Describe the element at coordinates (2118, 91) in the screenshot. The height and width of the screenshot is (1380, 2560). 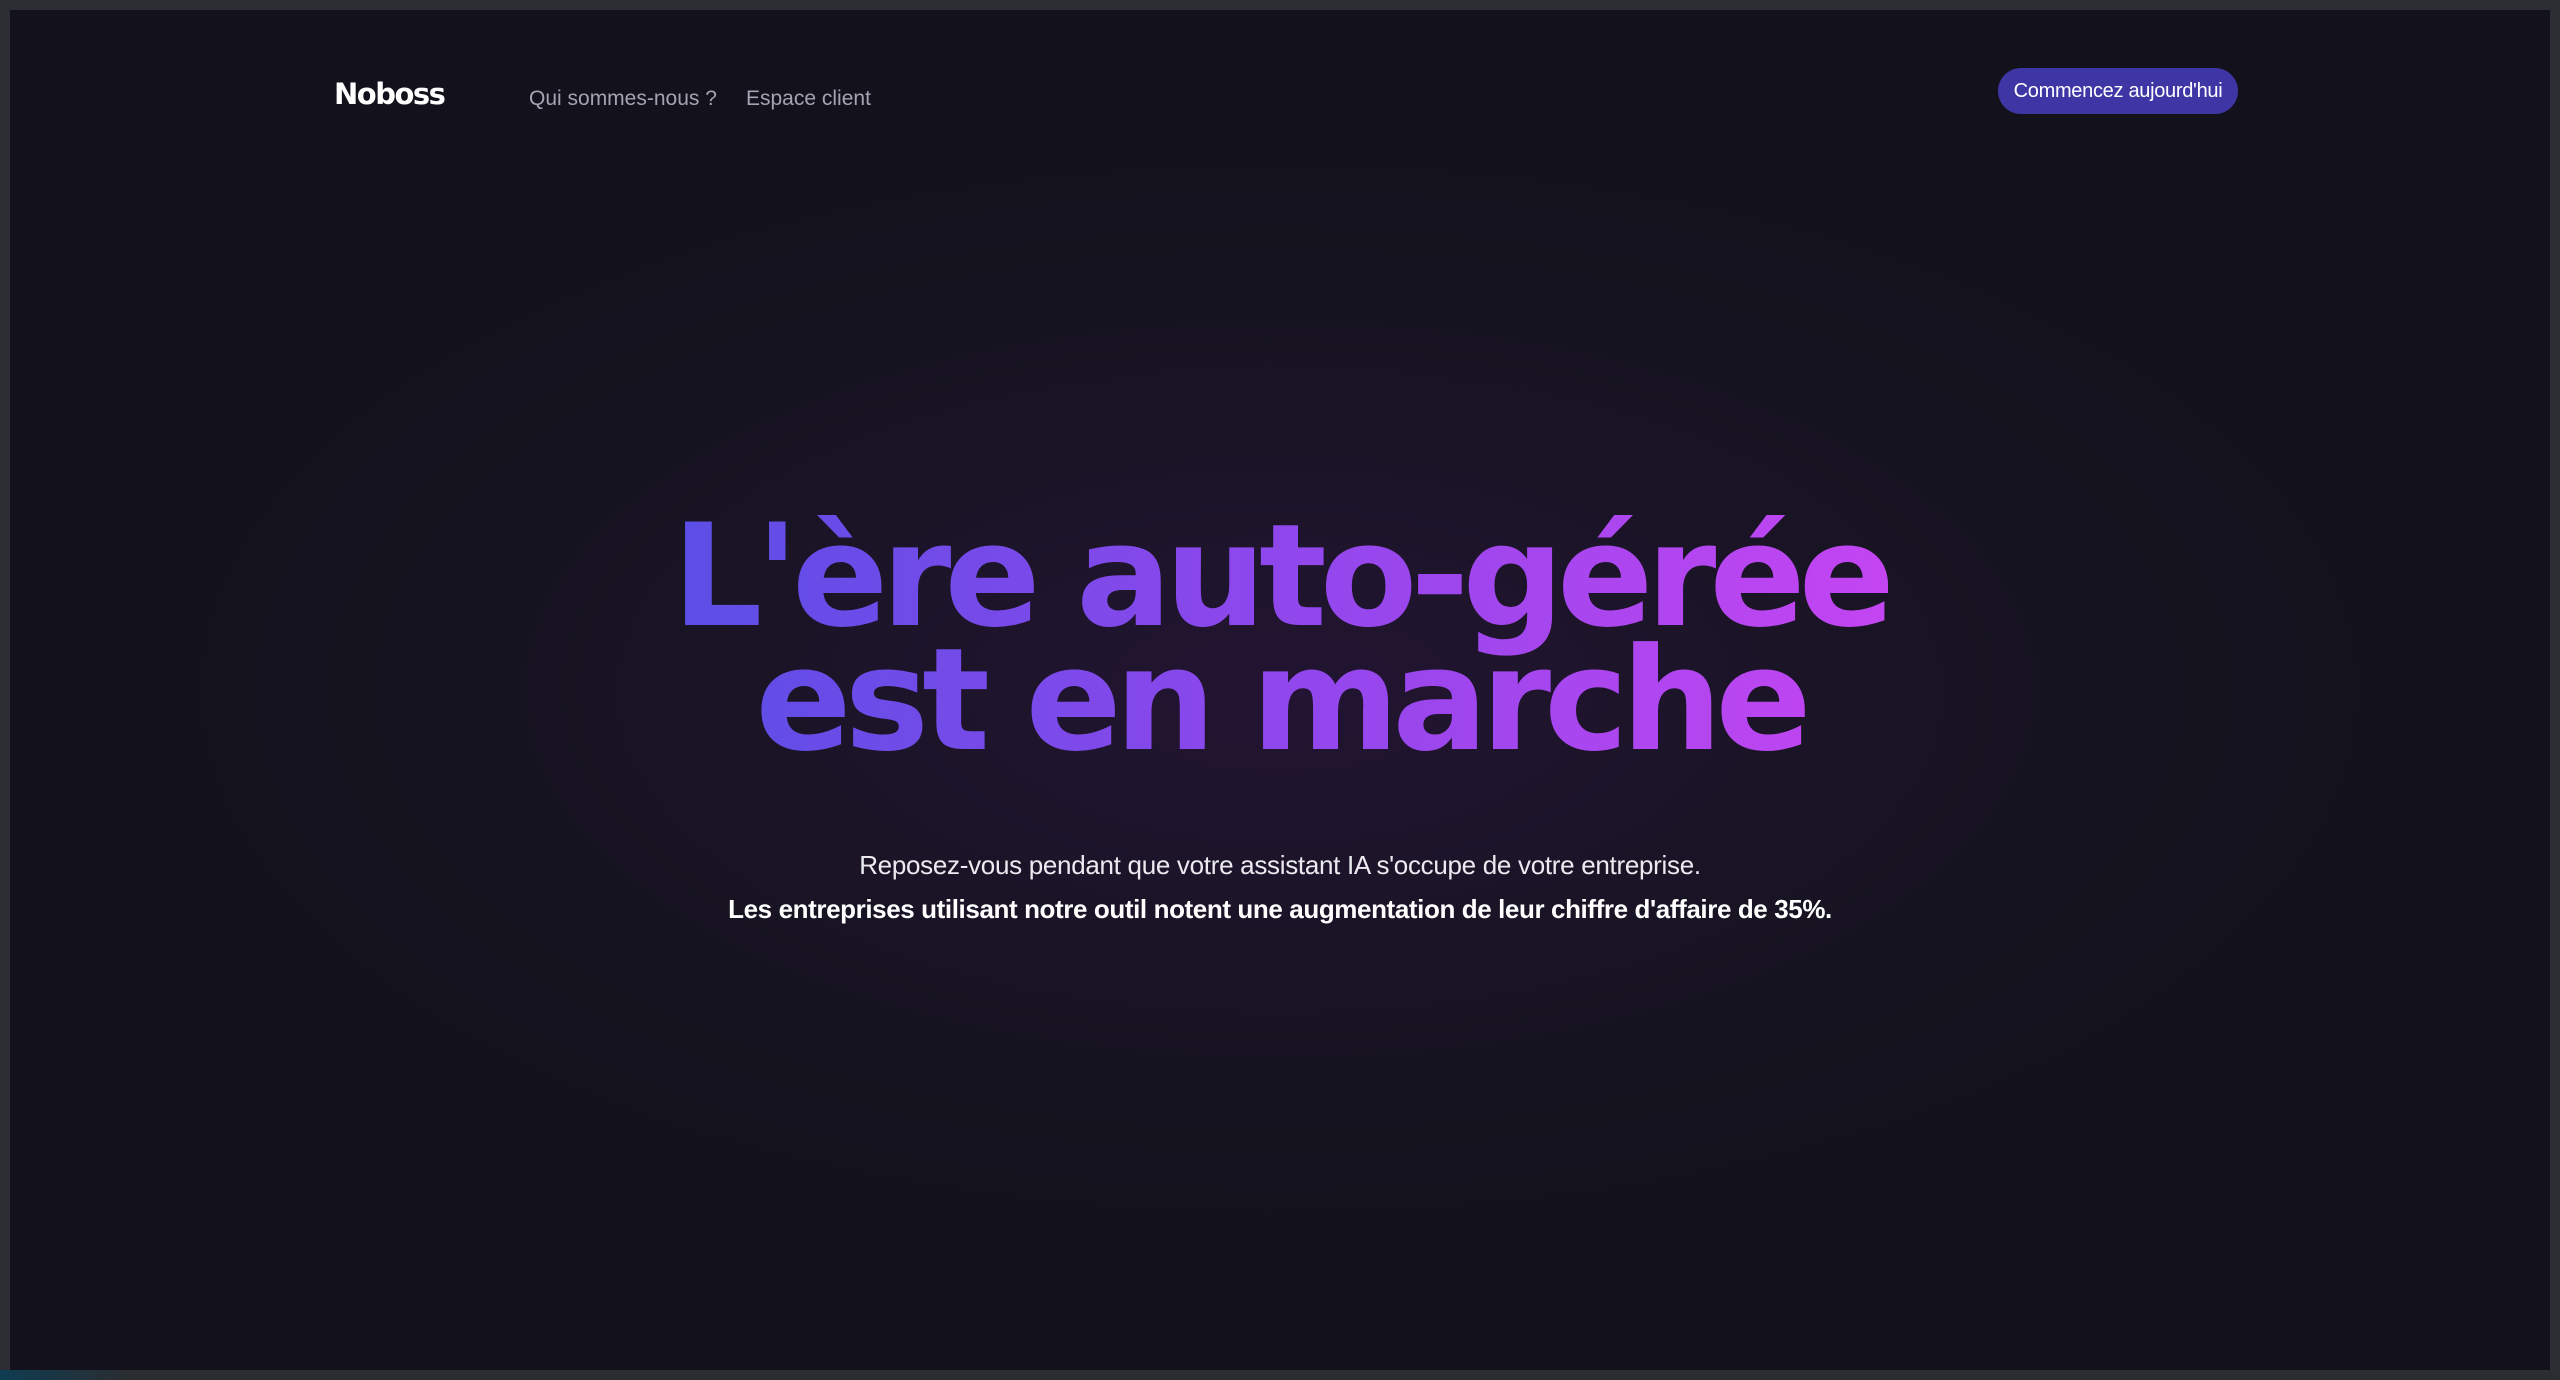
I see `get-started-button: Commencez aujourd'hui` at that location.